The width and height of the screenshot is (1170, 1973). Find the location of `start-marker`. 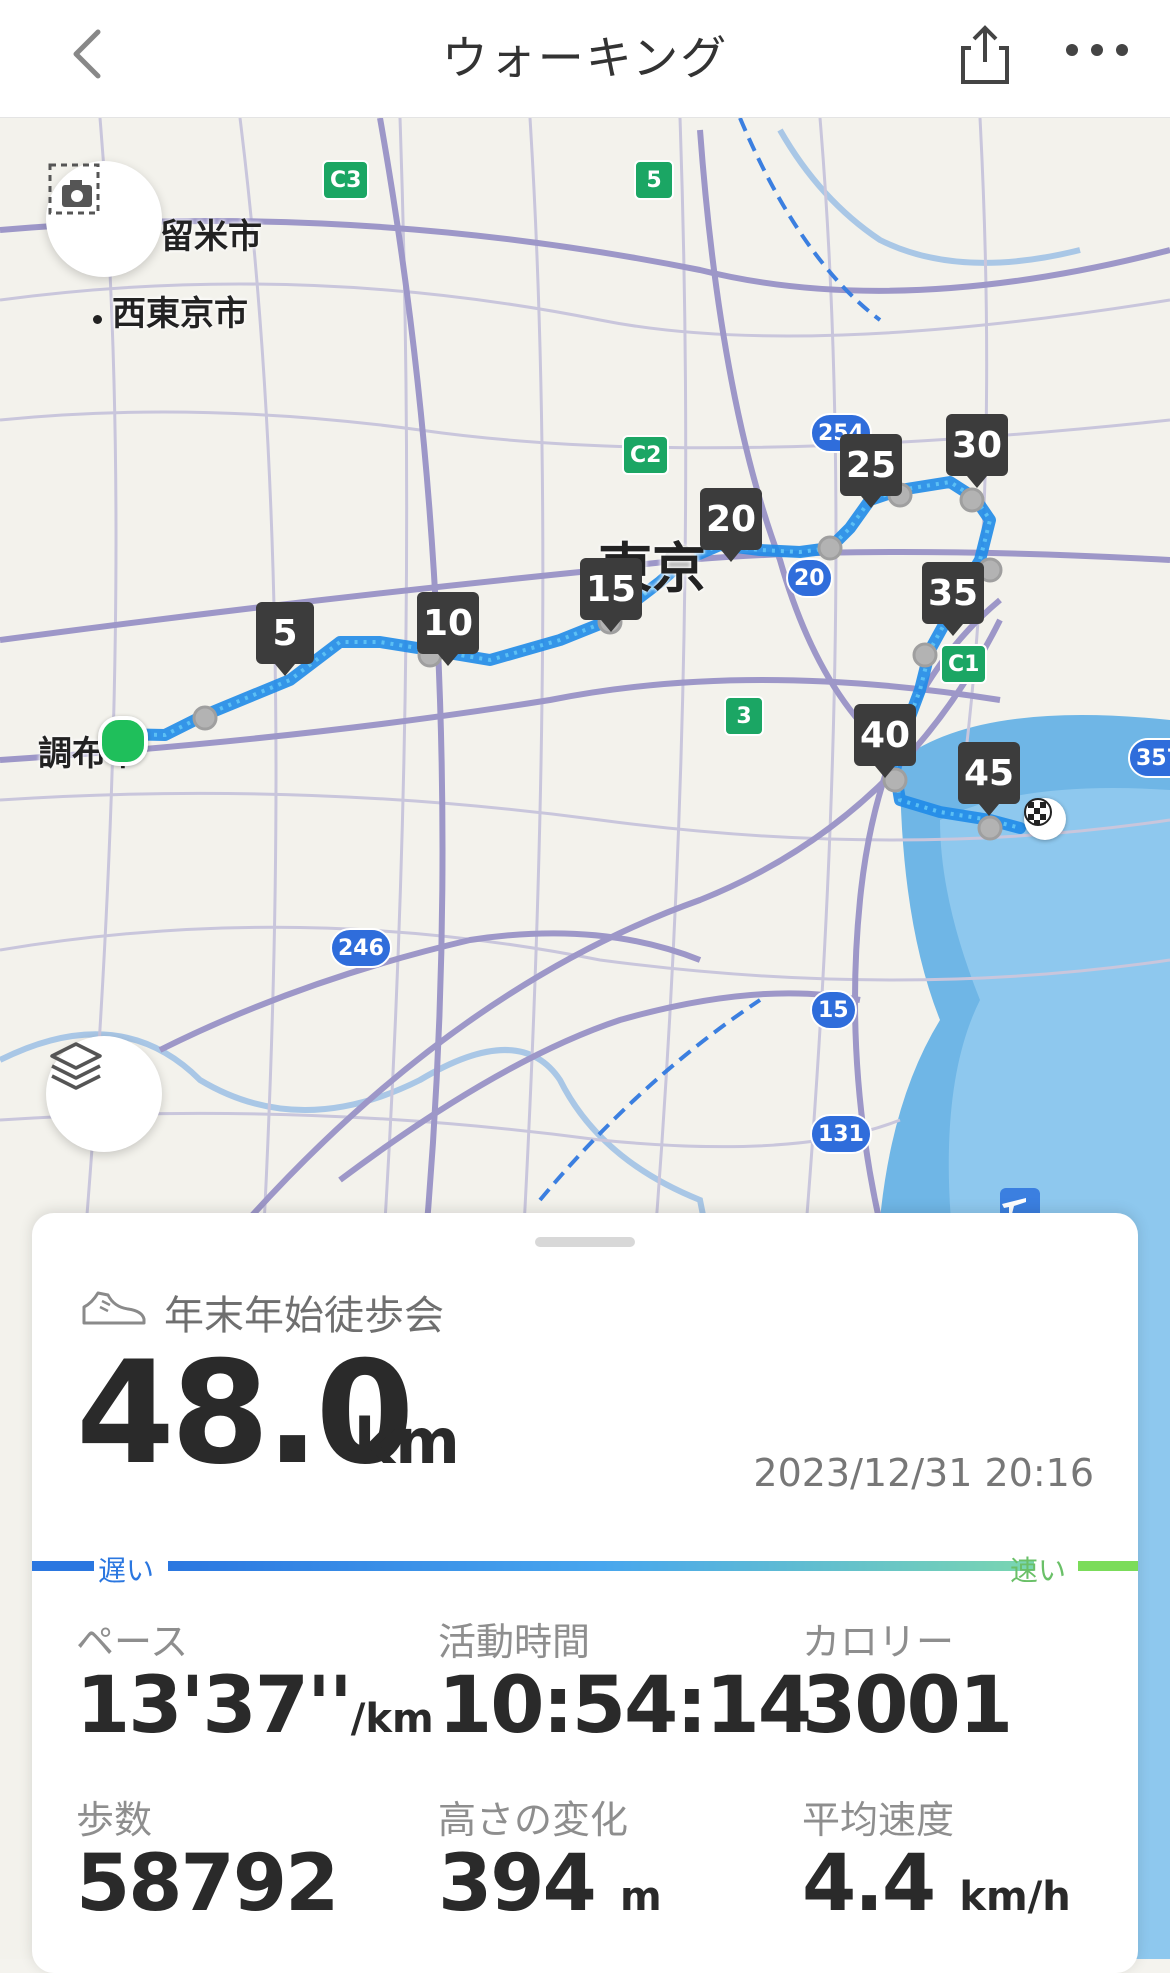

start-marker is located at coordinates (123, 741).